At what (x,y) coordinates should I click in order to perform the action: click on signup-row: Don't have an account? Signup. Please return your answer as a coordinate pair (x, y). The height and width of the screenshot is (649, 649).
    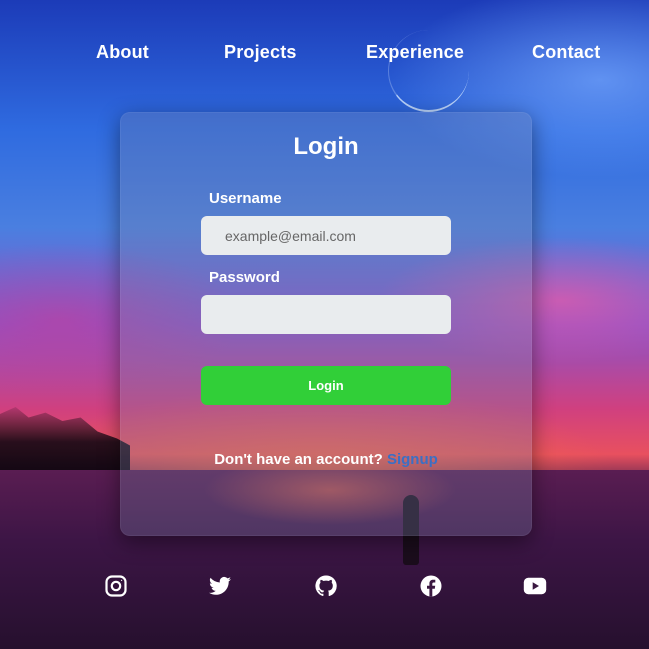
    Looking at the image, I should click on (326, 459).